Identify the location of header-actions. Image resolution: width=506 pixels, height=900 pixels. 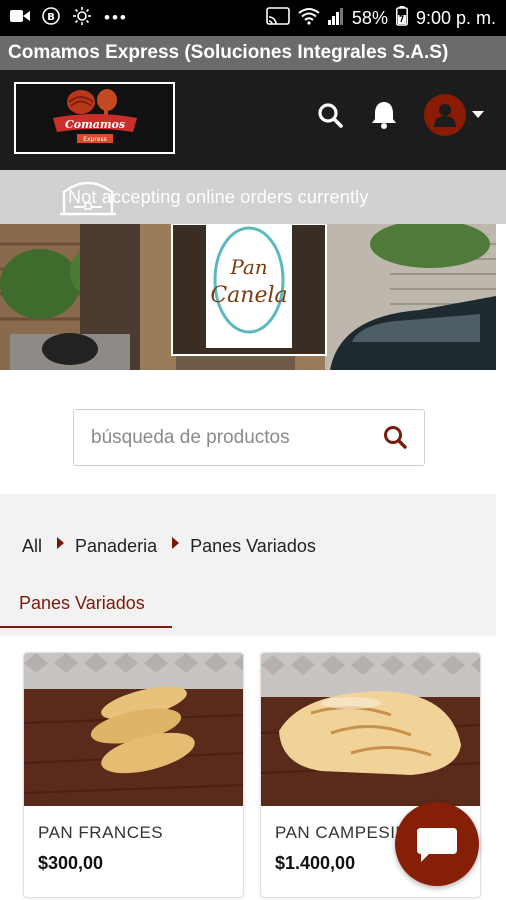
(400, 115).